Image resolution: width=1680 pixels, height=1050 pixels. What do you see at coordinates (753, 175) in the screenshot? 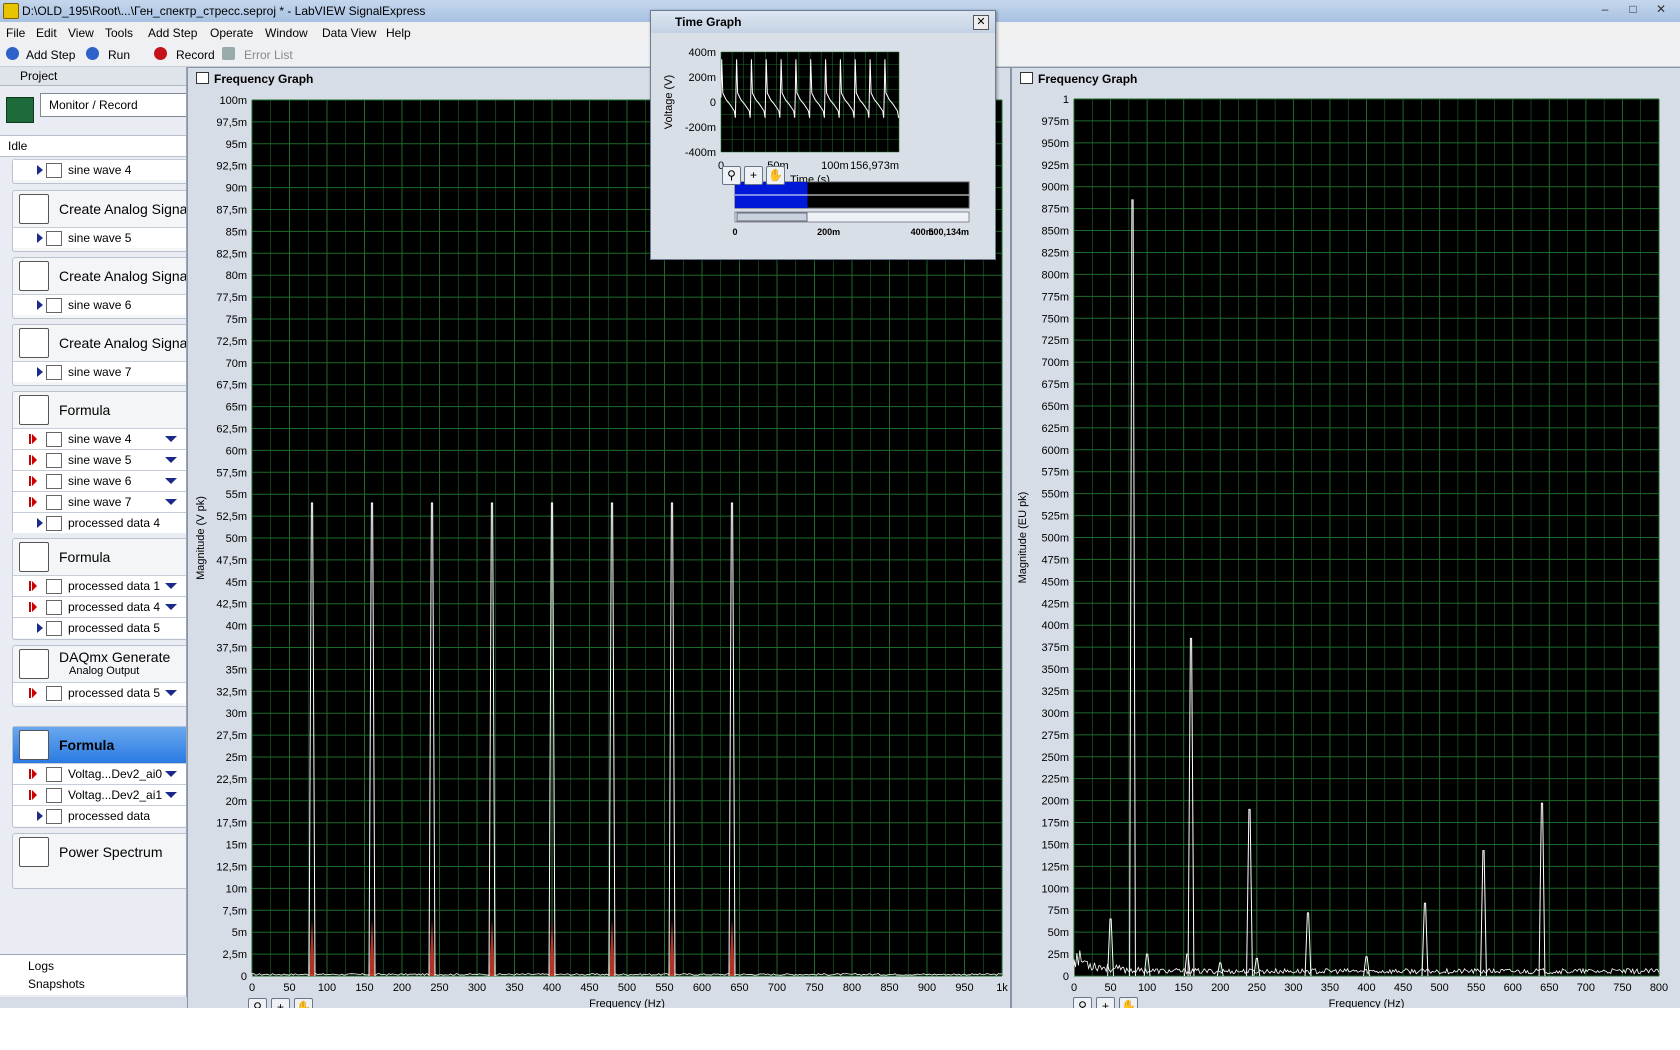
I see `cursor-tool: +` at bounding box center [753, 175].